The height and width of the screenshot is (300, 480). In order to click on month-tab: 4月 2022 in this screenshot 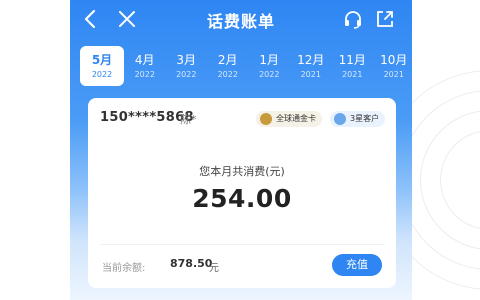, I will do `click(145, 66)`.